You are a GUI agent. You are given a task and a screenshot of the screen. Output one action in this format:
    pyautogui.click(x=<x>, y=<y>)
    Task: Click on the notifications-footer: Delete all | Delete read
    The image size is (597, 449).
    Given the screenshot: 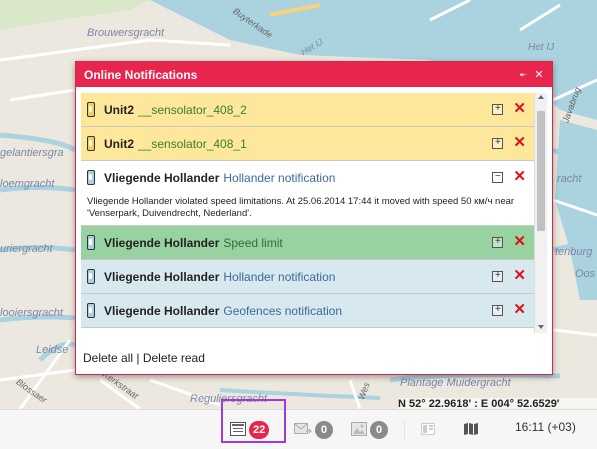 What is the action you would take?
    pyautogui.click(x=144, y=358)
    